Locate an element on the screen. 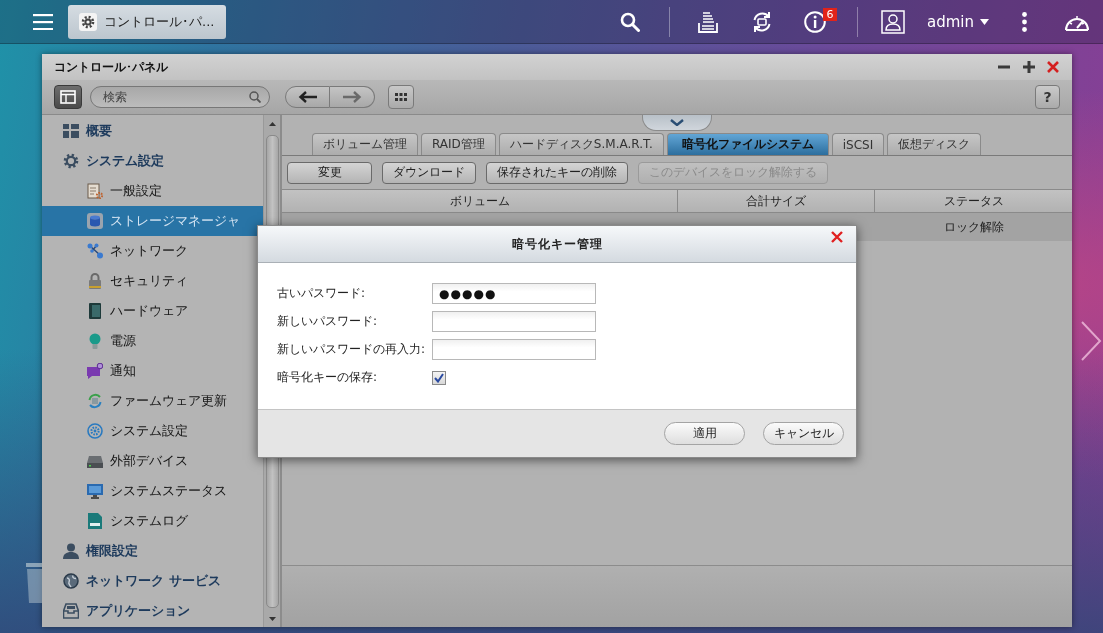  field-label: 新しいパスワード: is located at coordinates (328, 321).